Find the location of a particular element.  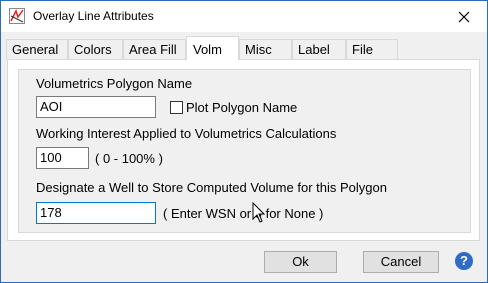

plot-polygon-name-label: Plot Polygon Name is located at coordinates (242, 107).